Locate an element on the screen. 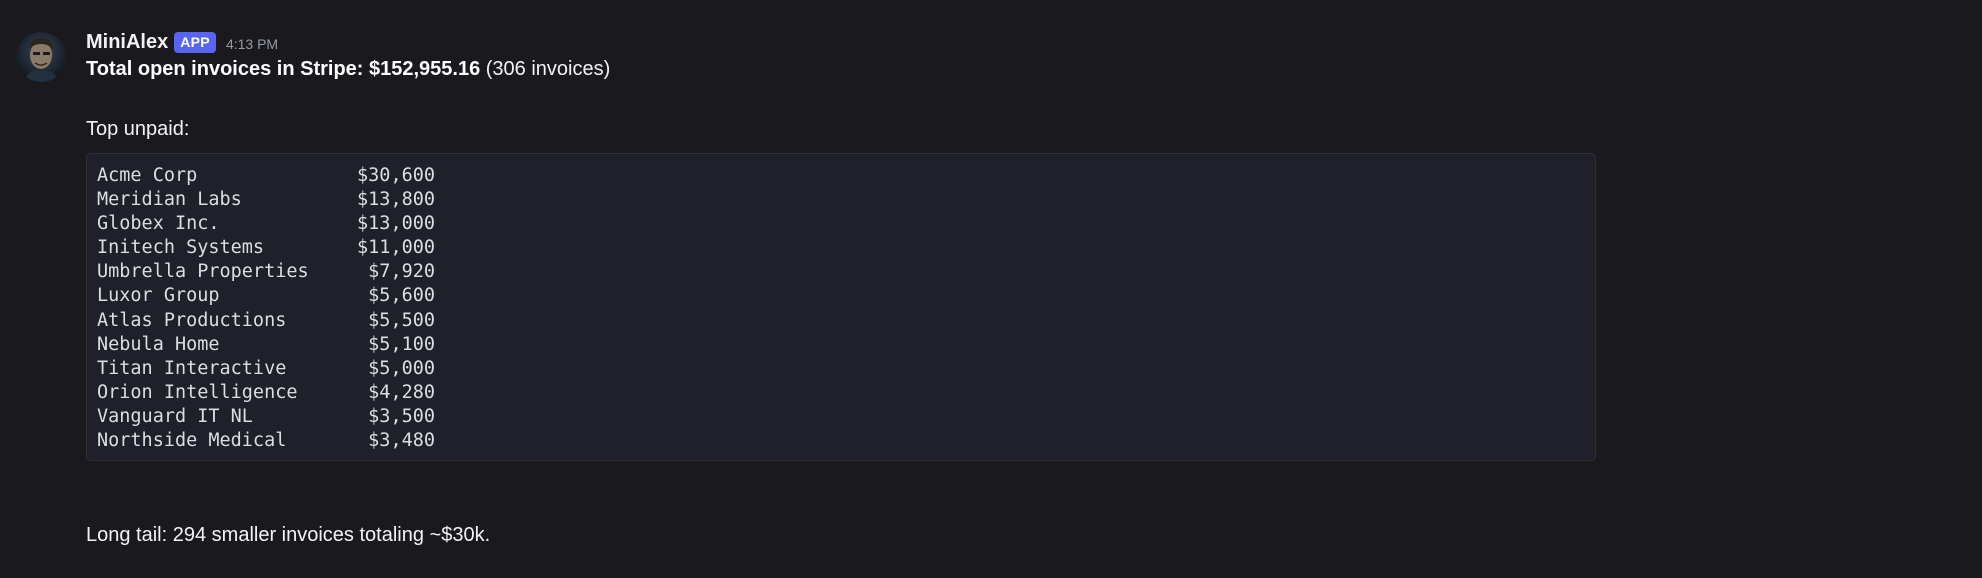  user-avatar is located at coordinates (41, 57).